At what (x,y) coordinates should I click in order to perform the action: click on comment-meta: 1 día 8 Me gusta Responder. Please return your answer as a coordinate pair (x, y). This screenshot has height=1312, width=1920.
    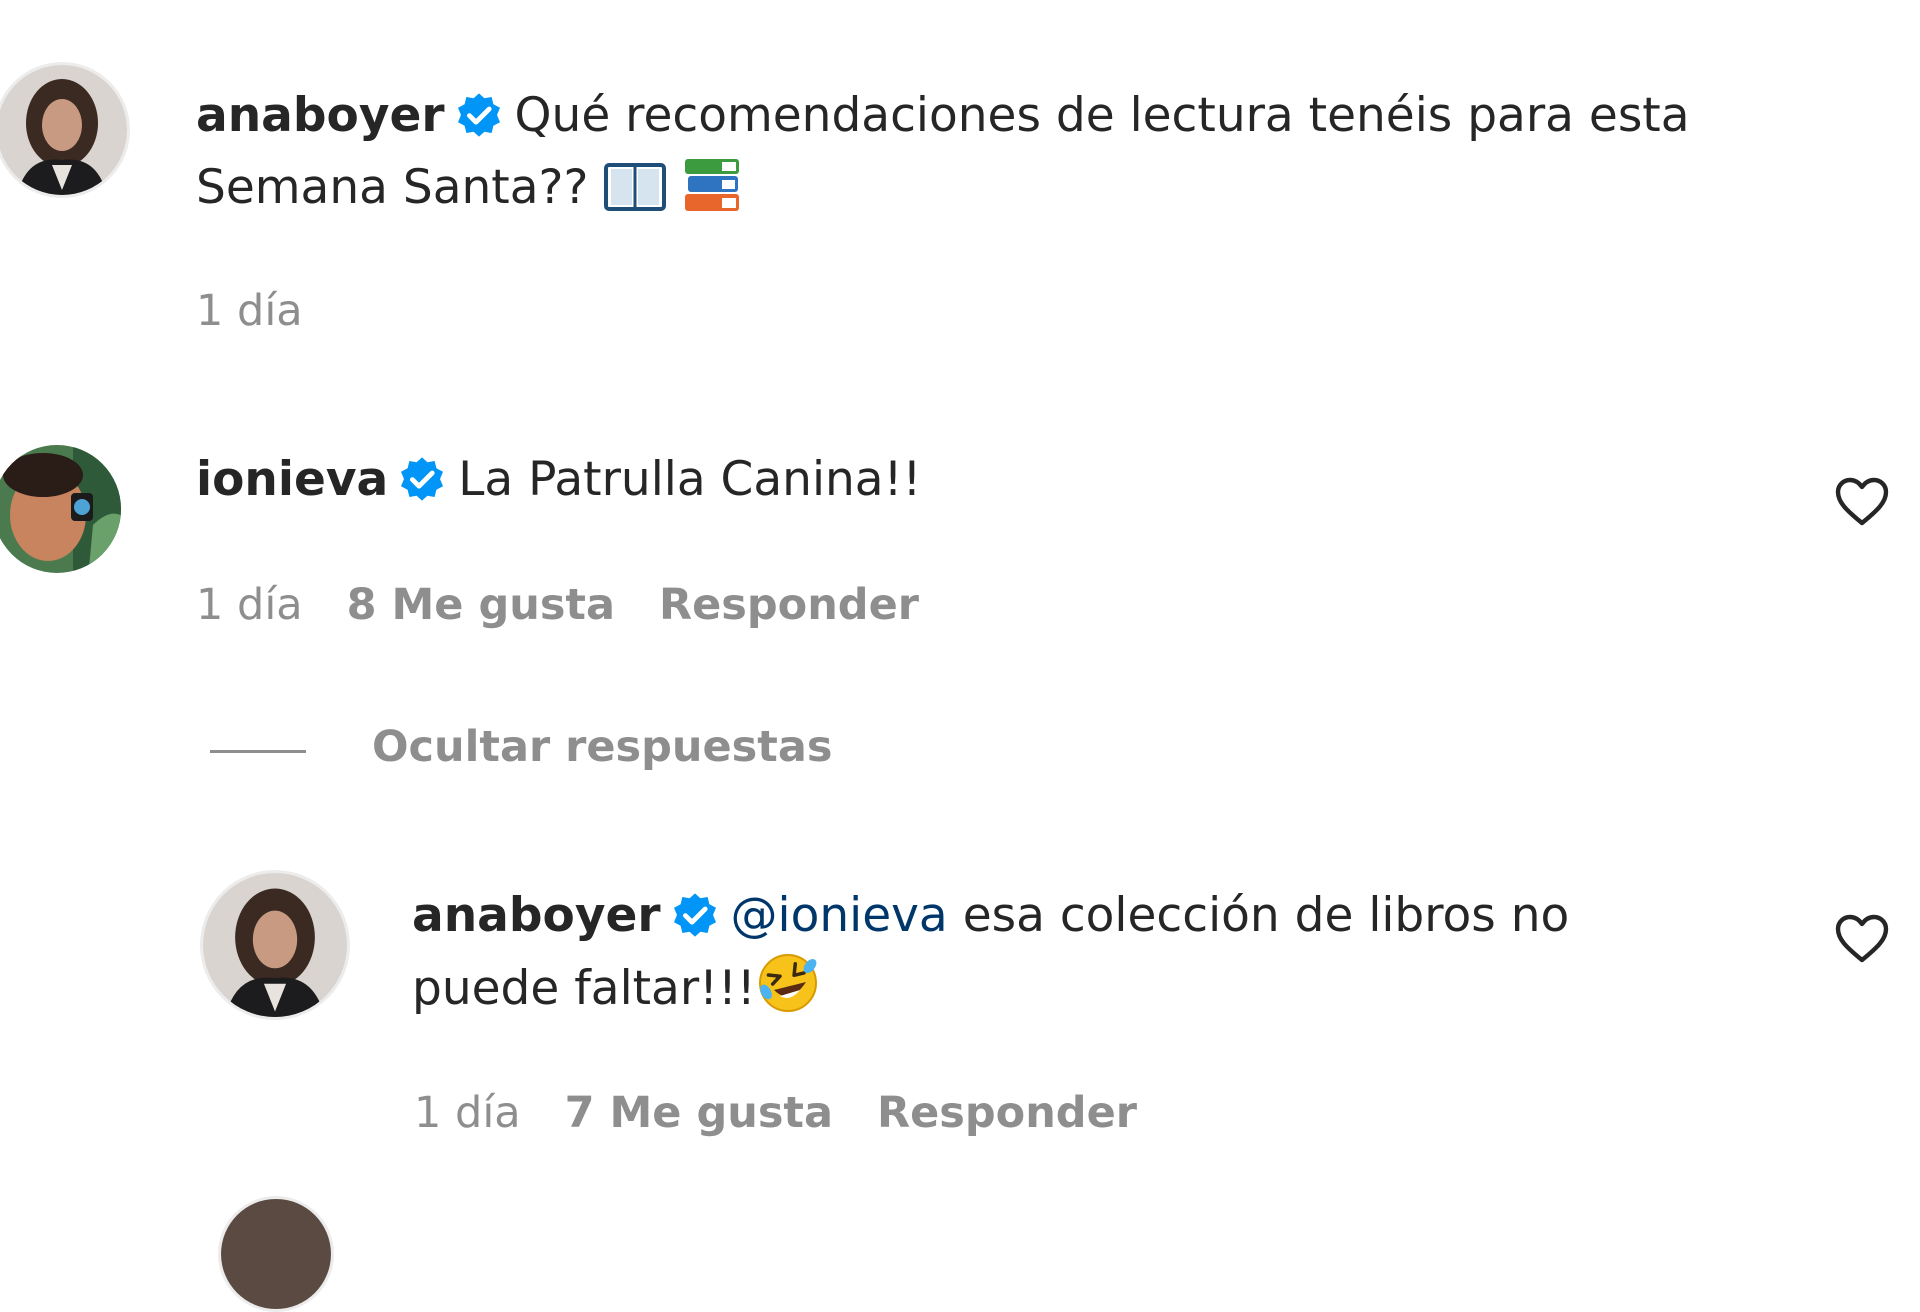
    Looking at the image, I should click on (579, 605).